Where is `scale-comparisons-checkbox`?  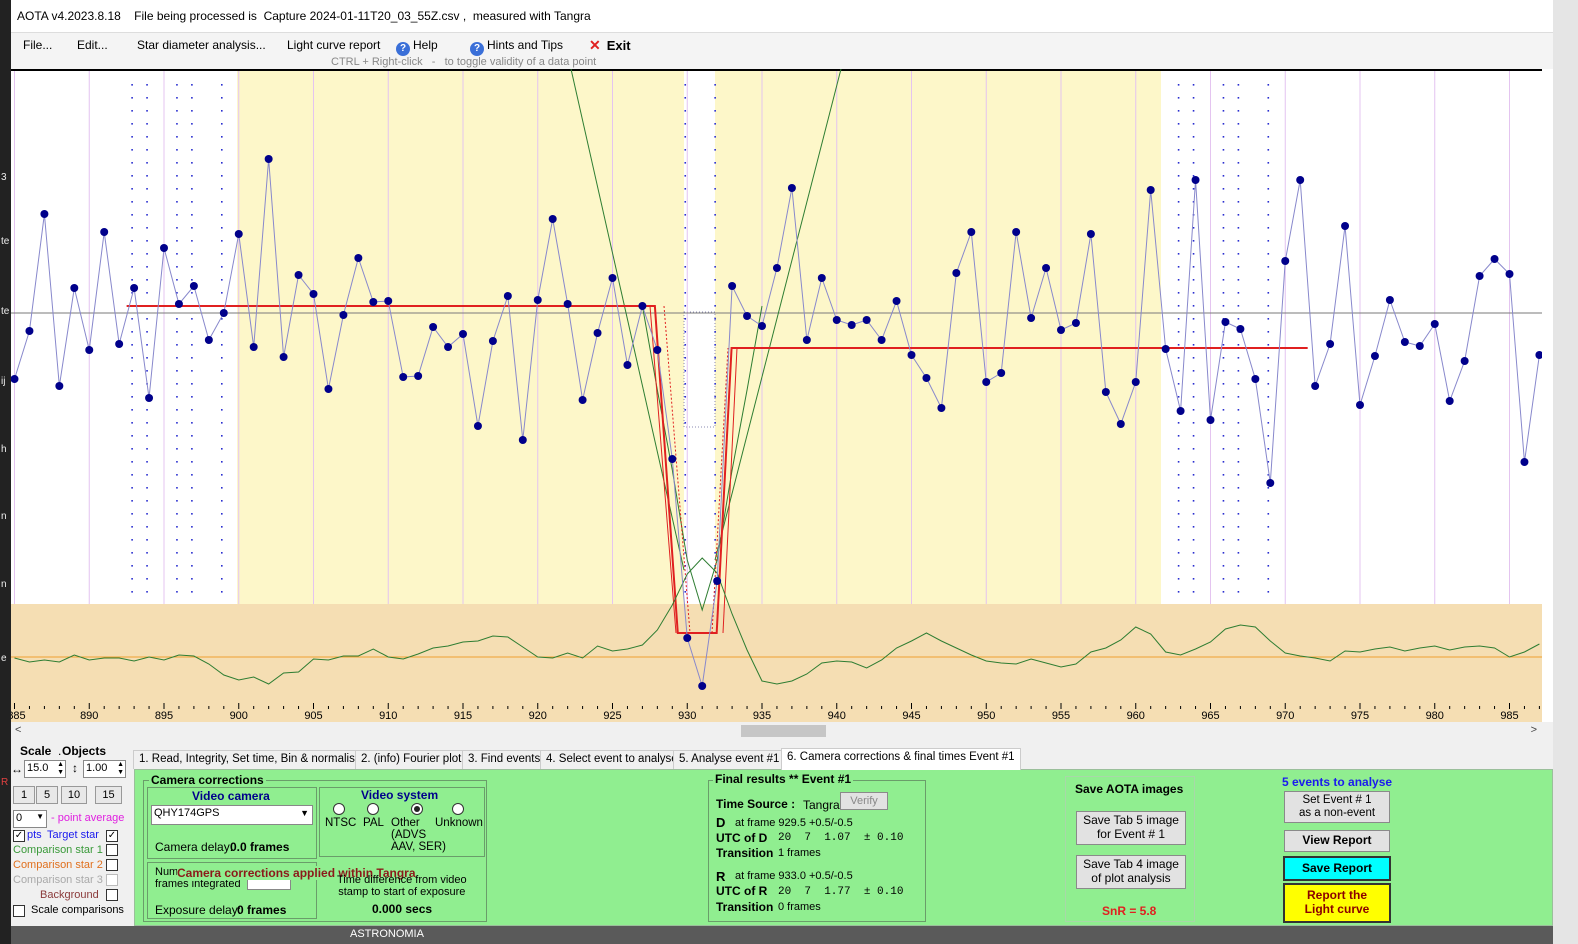 scale-comparisons-checkbox is located at coordinates (19, 911).